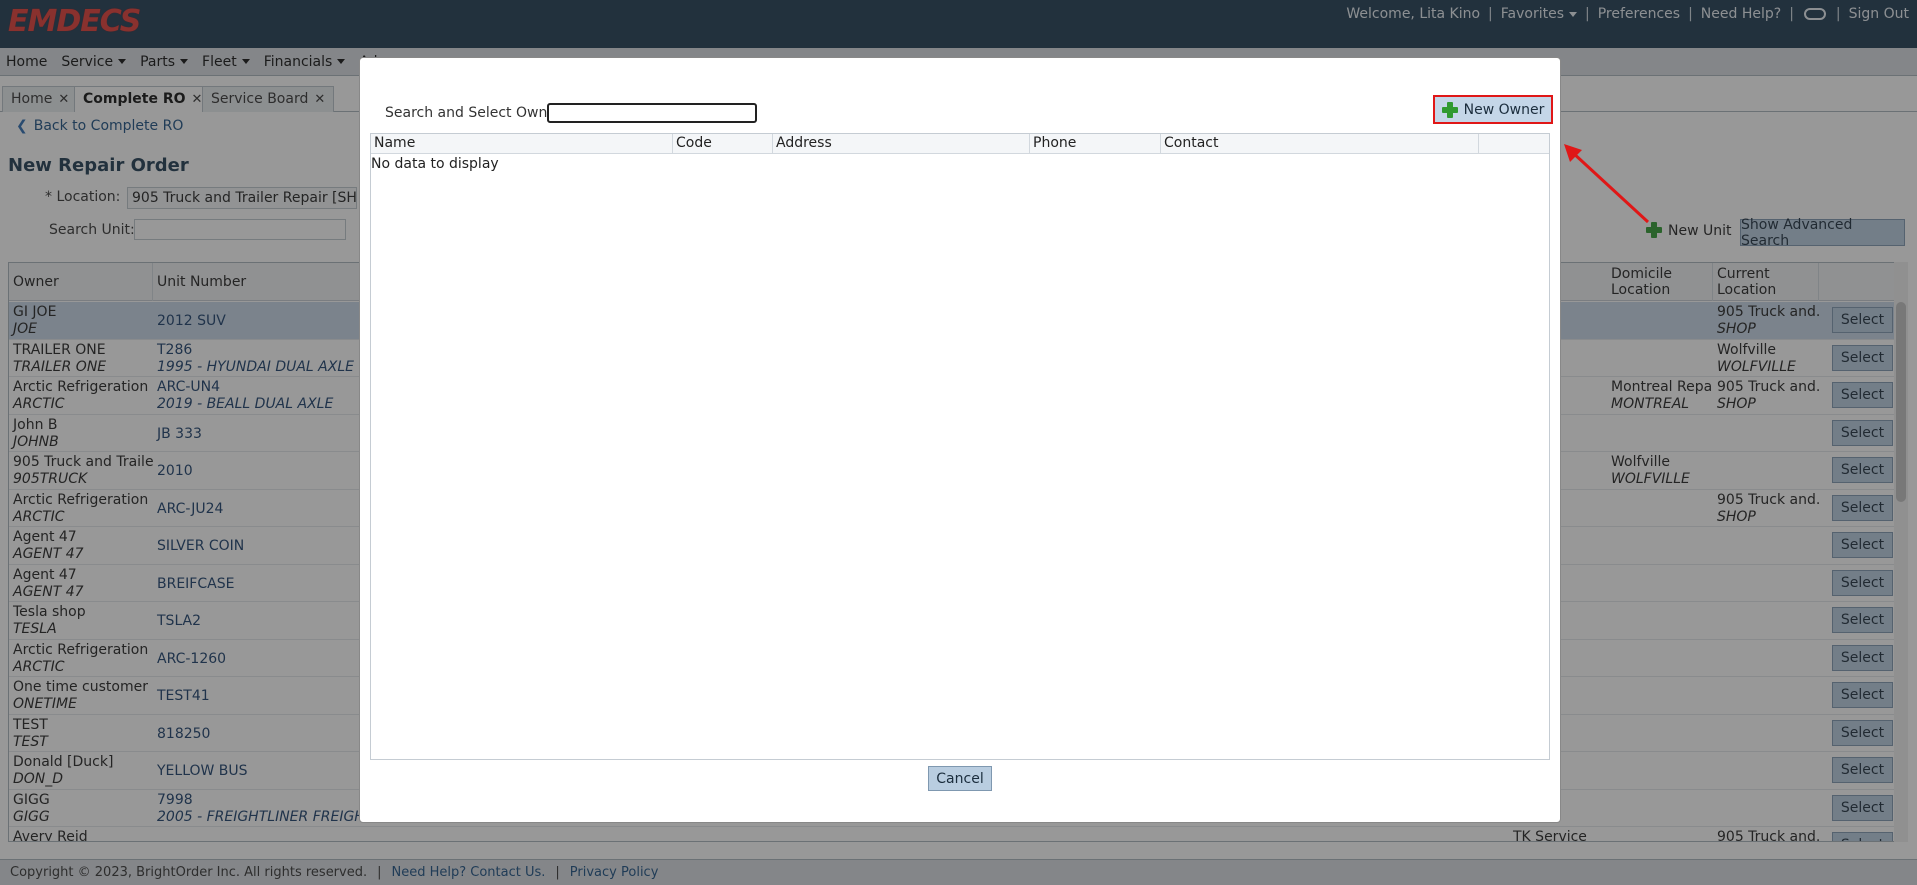 This screenshot has height=885, width=1917. I want to click on col-contact: Contact, so click(1320, 144).